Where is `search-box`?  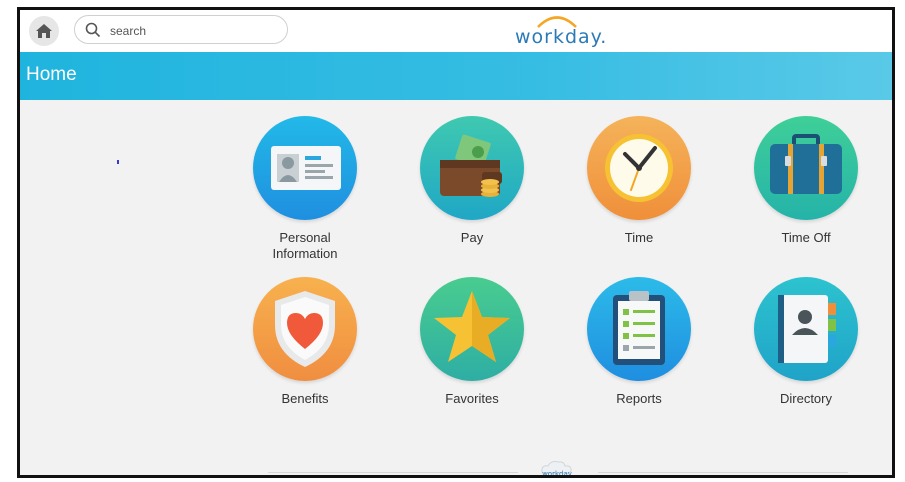 search-box is located at coordinates (181, 29).